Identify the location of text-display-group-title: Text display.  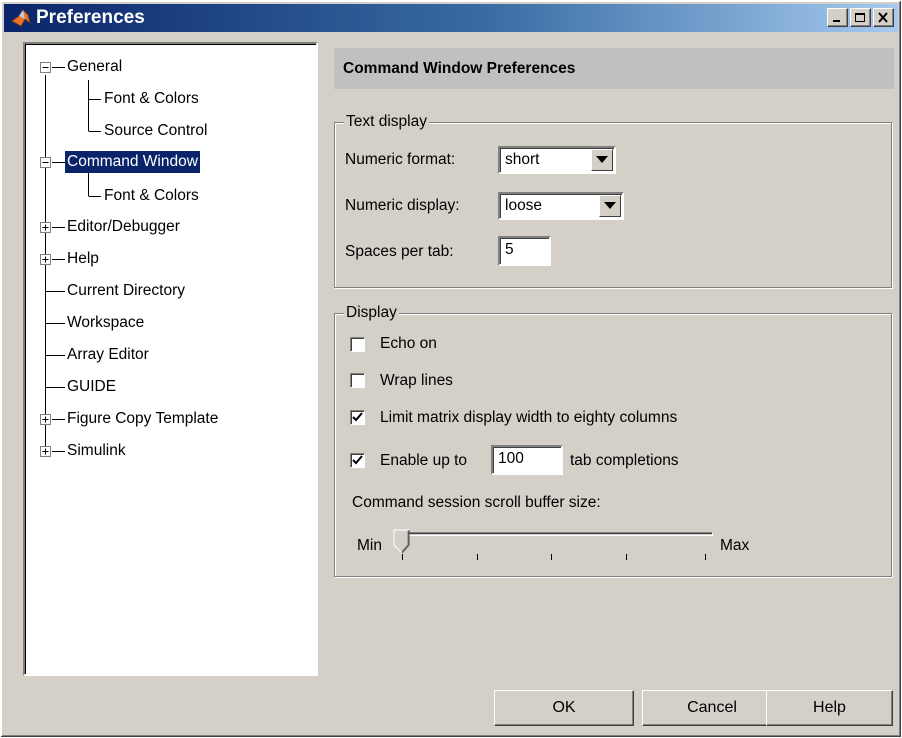
(386, 122).